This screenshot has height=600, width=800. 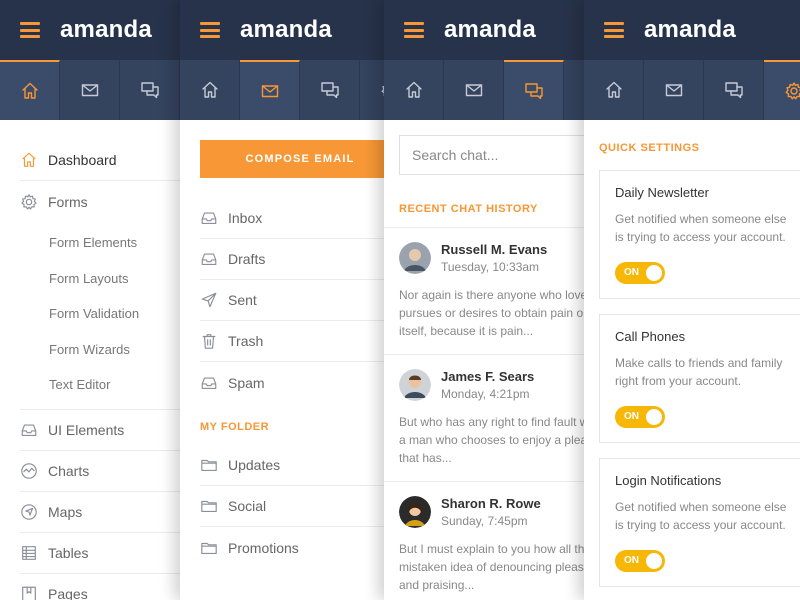 I want to click on mail-folder-list: Inbox Drafts Sent Trash Spam, so click(x=290, y=290).